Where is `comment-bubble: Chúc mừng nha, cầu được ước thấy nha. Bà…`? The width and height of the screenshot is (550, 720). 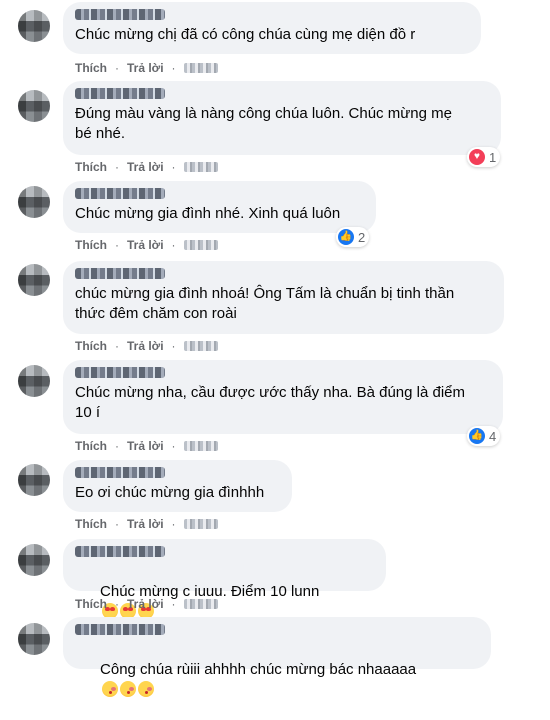 comment-bubble: Chúc mừng nha, cầu được ước thấy nha. Bà… is located at coordinates (283, 397).